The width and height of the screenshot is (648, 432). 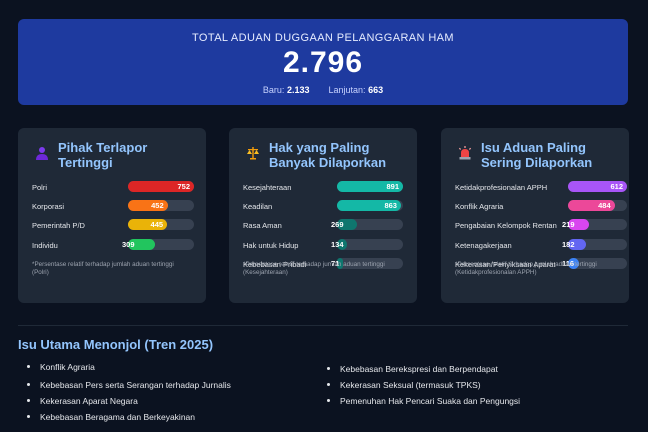 I want to click on bar-label: Individu, so click(x=45, y=245).